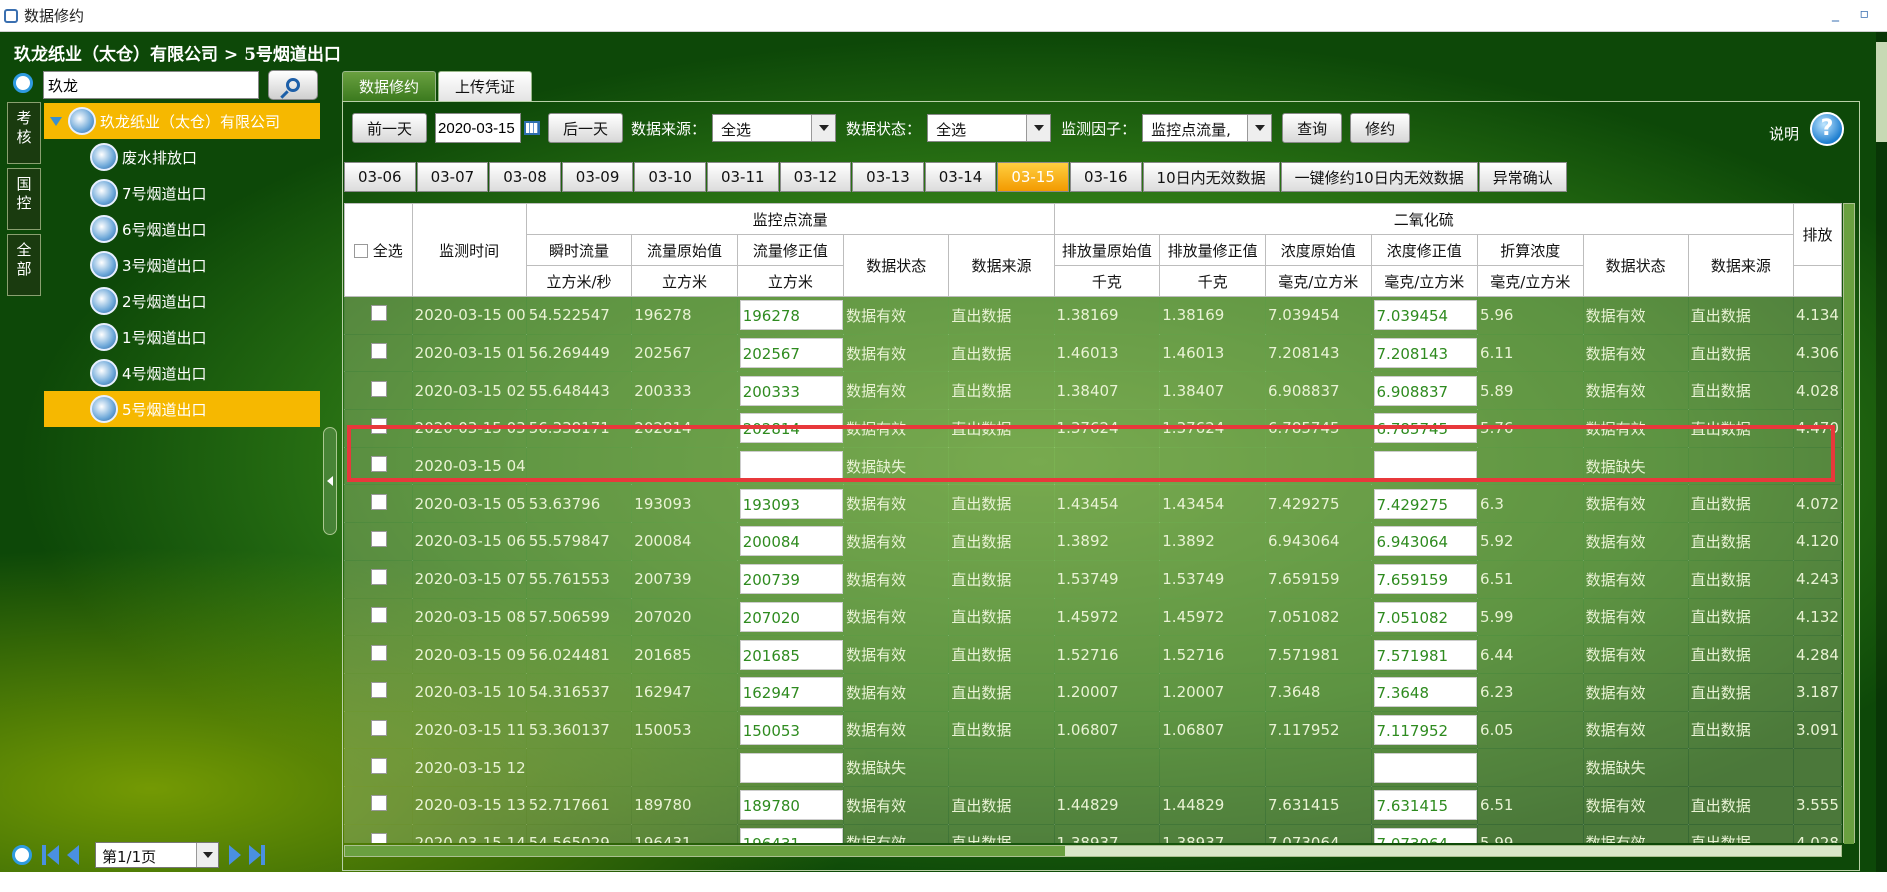 The image size is (1887, 892). What do you see at coordinates (790, 730) in the screenshot?
I see `cell-ffix: 150053` at bounding box center [790, 730].